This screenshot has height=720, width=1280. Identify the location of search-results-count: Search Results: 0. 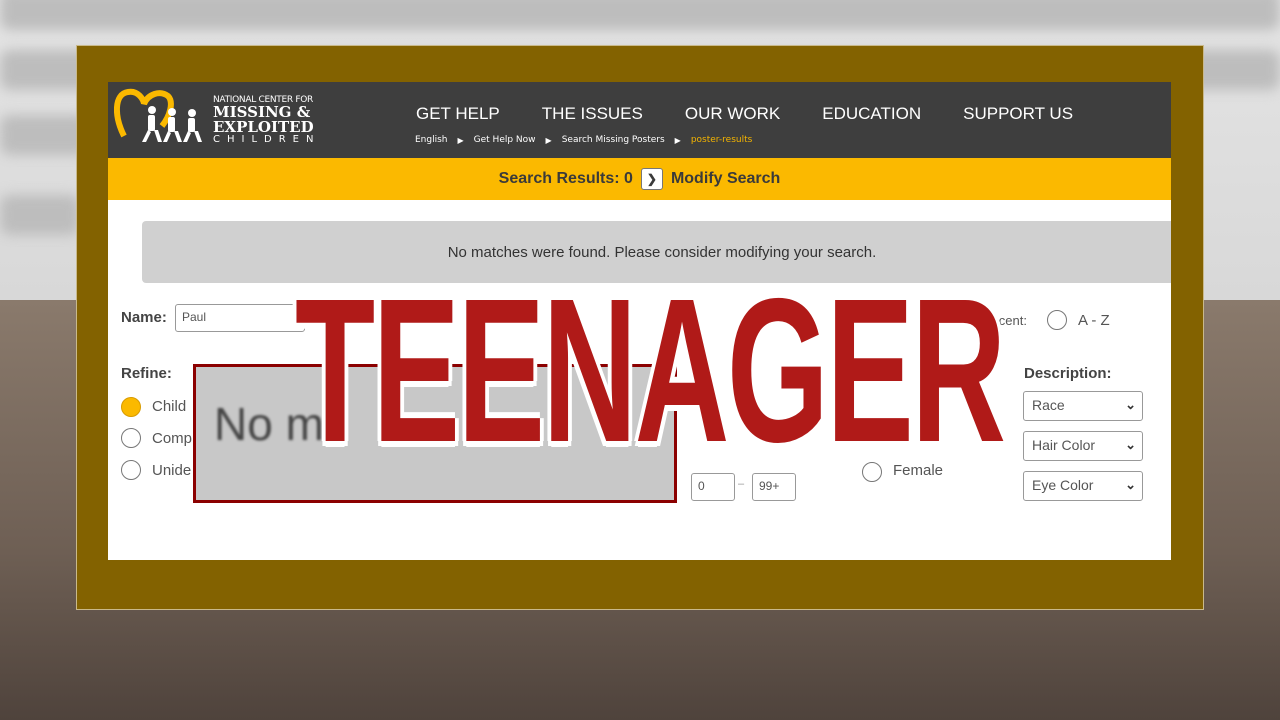
(565, 178).